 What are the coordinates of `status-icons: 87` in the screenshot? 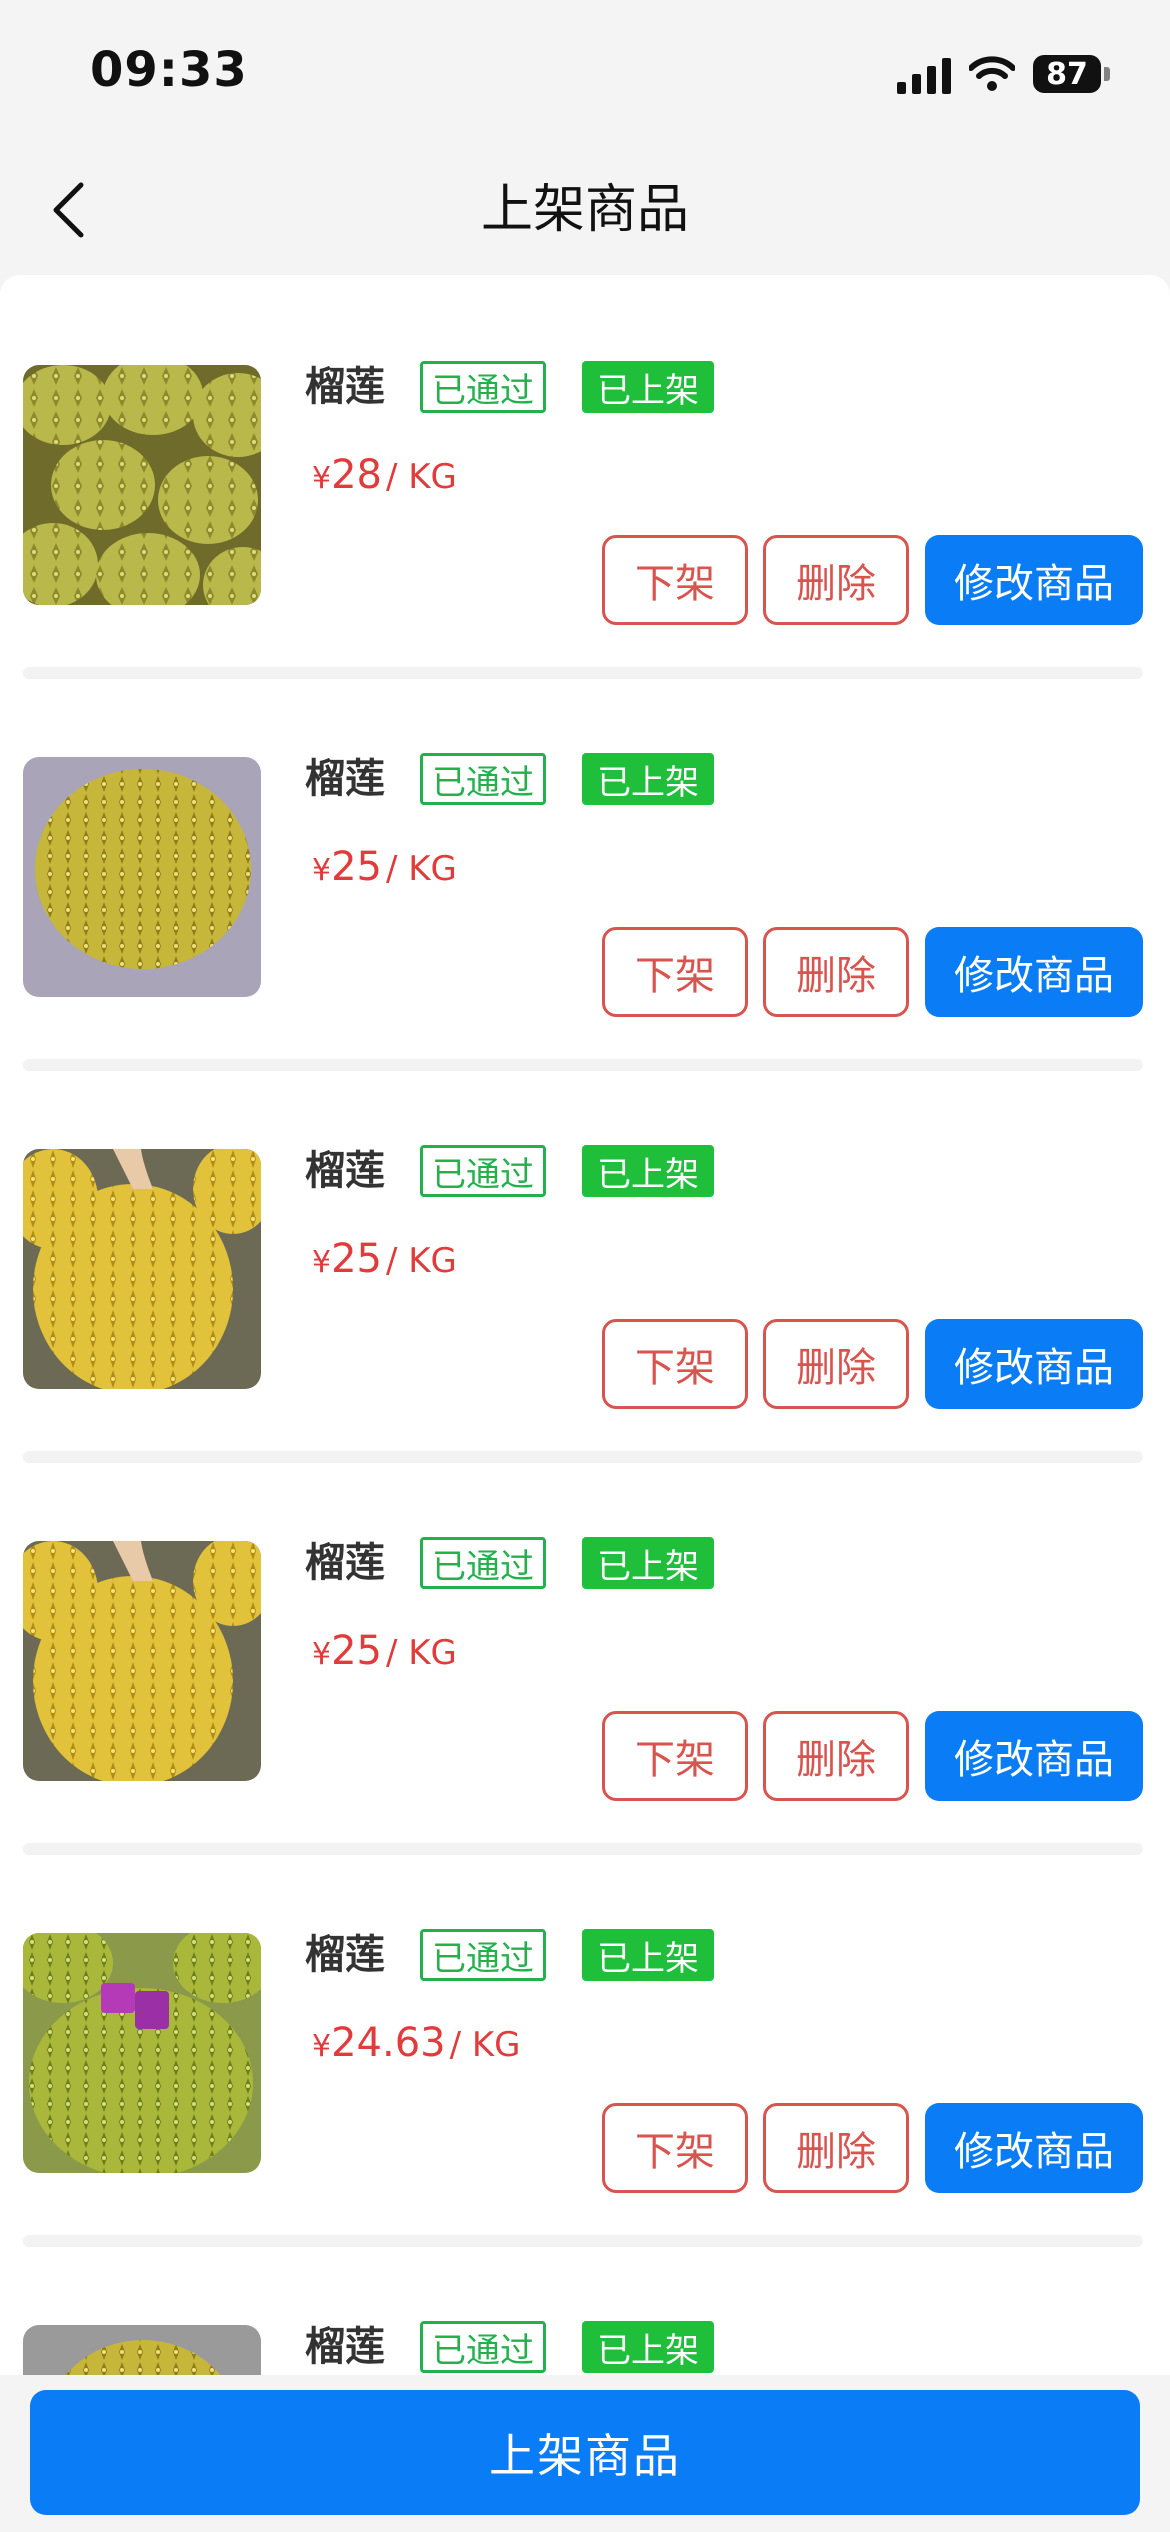 It's located at (1003, 74).